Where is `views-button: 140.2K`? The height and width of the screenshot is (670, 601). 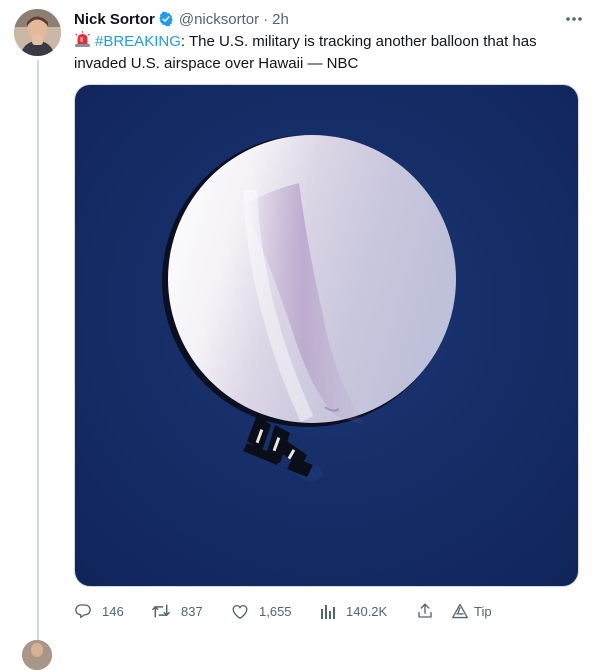 views-button: 140.2K is located at coordinates (368, 611).